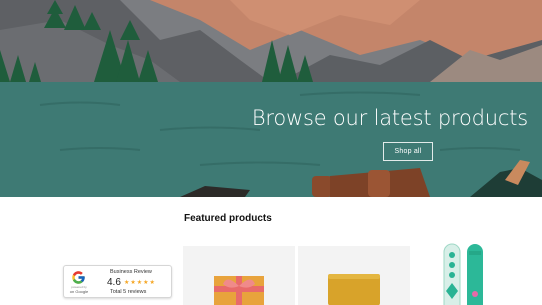 The image size is (542, 305). Describe the element at coordinates (239, 290) in the screenshot. I see `gift-box-image` at that location.